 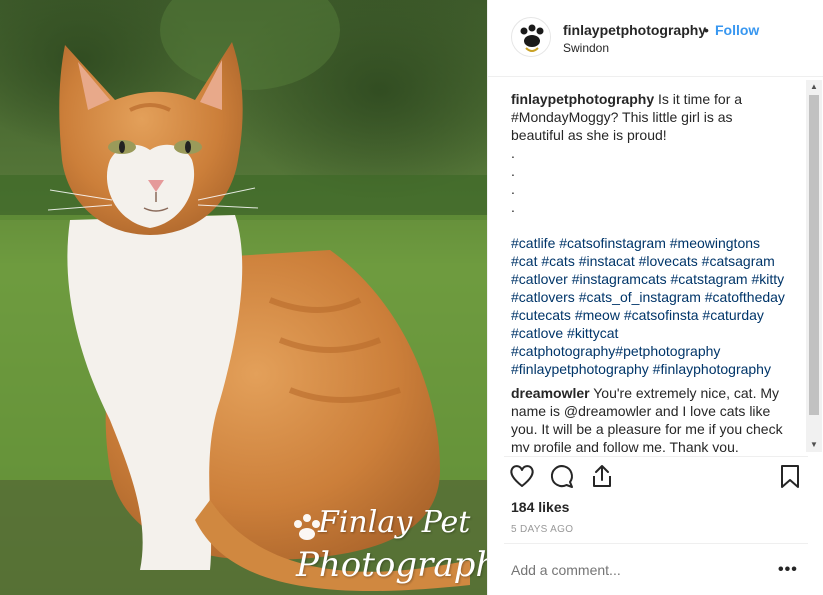 I want to click on scroll-down-arrow-icon: ▼, so click(x=814, y=445).